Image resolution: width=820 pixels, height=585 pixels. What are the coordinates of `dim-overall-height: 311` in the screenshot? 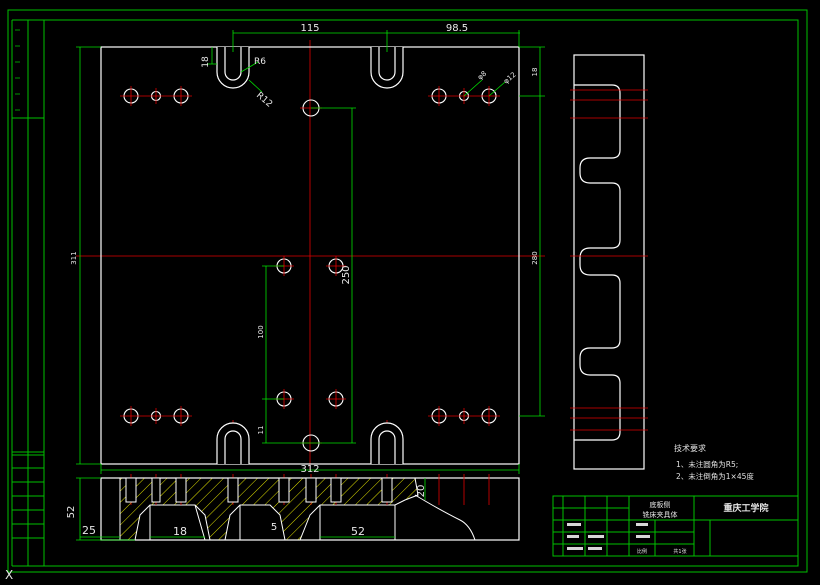 It's located at (74, 257).